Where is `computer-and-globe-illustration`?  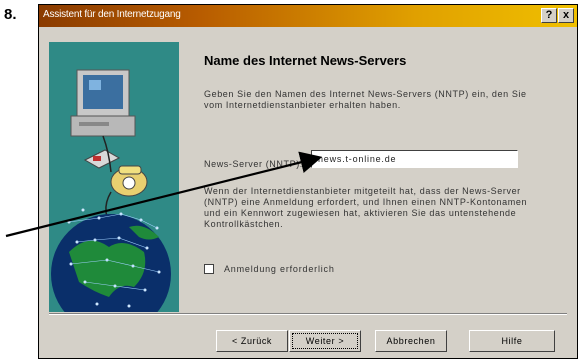
computer-and-globe-illustration is located at coordinates (111, 190).